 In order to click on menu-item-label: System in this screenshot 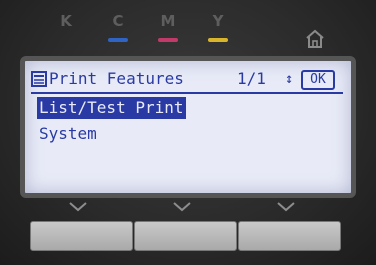, I will do `click(68, 133)`.